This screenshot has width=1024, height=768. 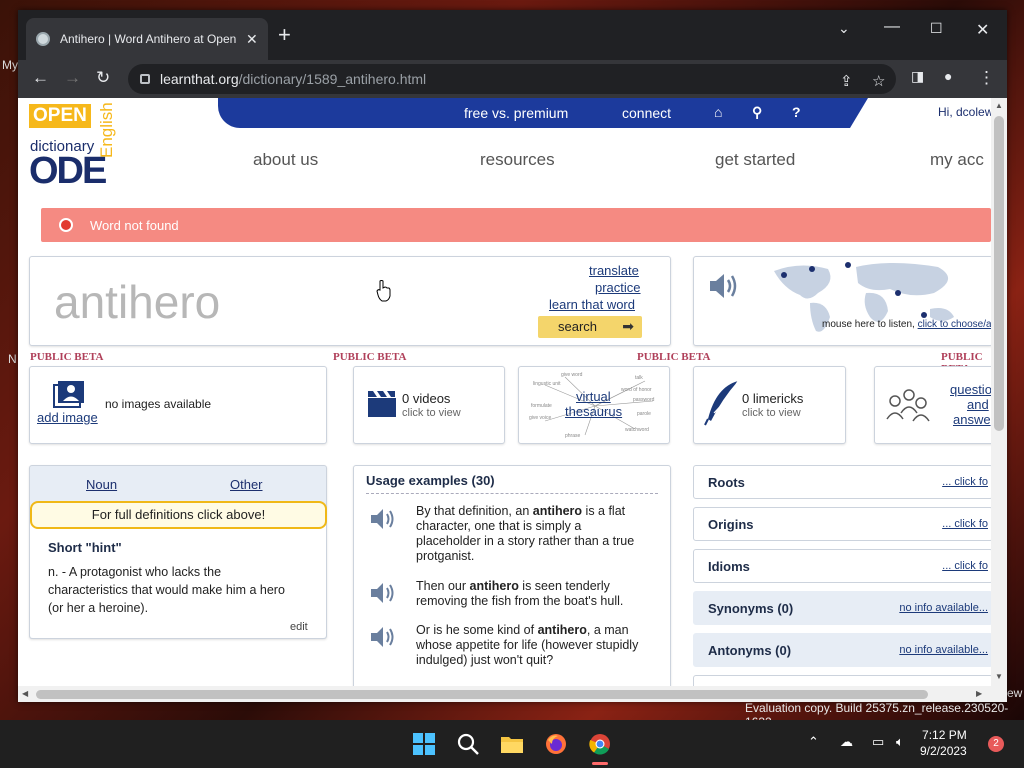 What do you see at coordinates (936, 28) in the screenshot?
I see `maximize-icon: ☐` at bounding box center [936, 28].